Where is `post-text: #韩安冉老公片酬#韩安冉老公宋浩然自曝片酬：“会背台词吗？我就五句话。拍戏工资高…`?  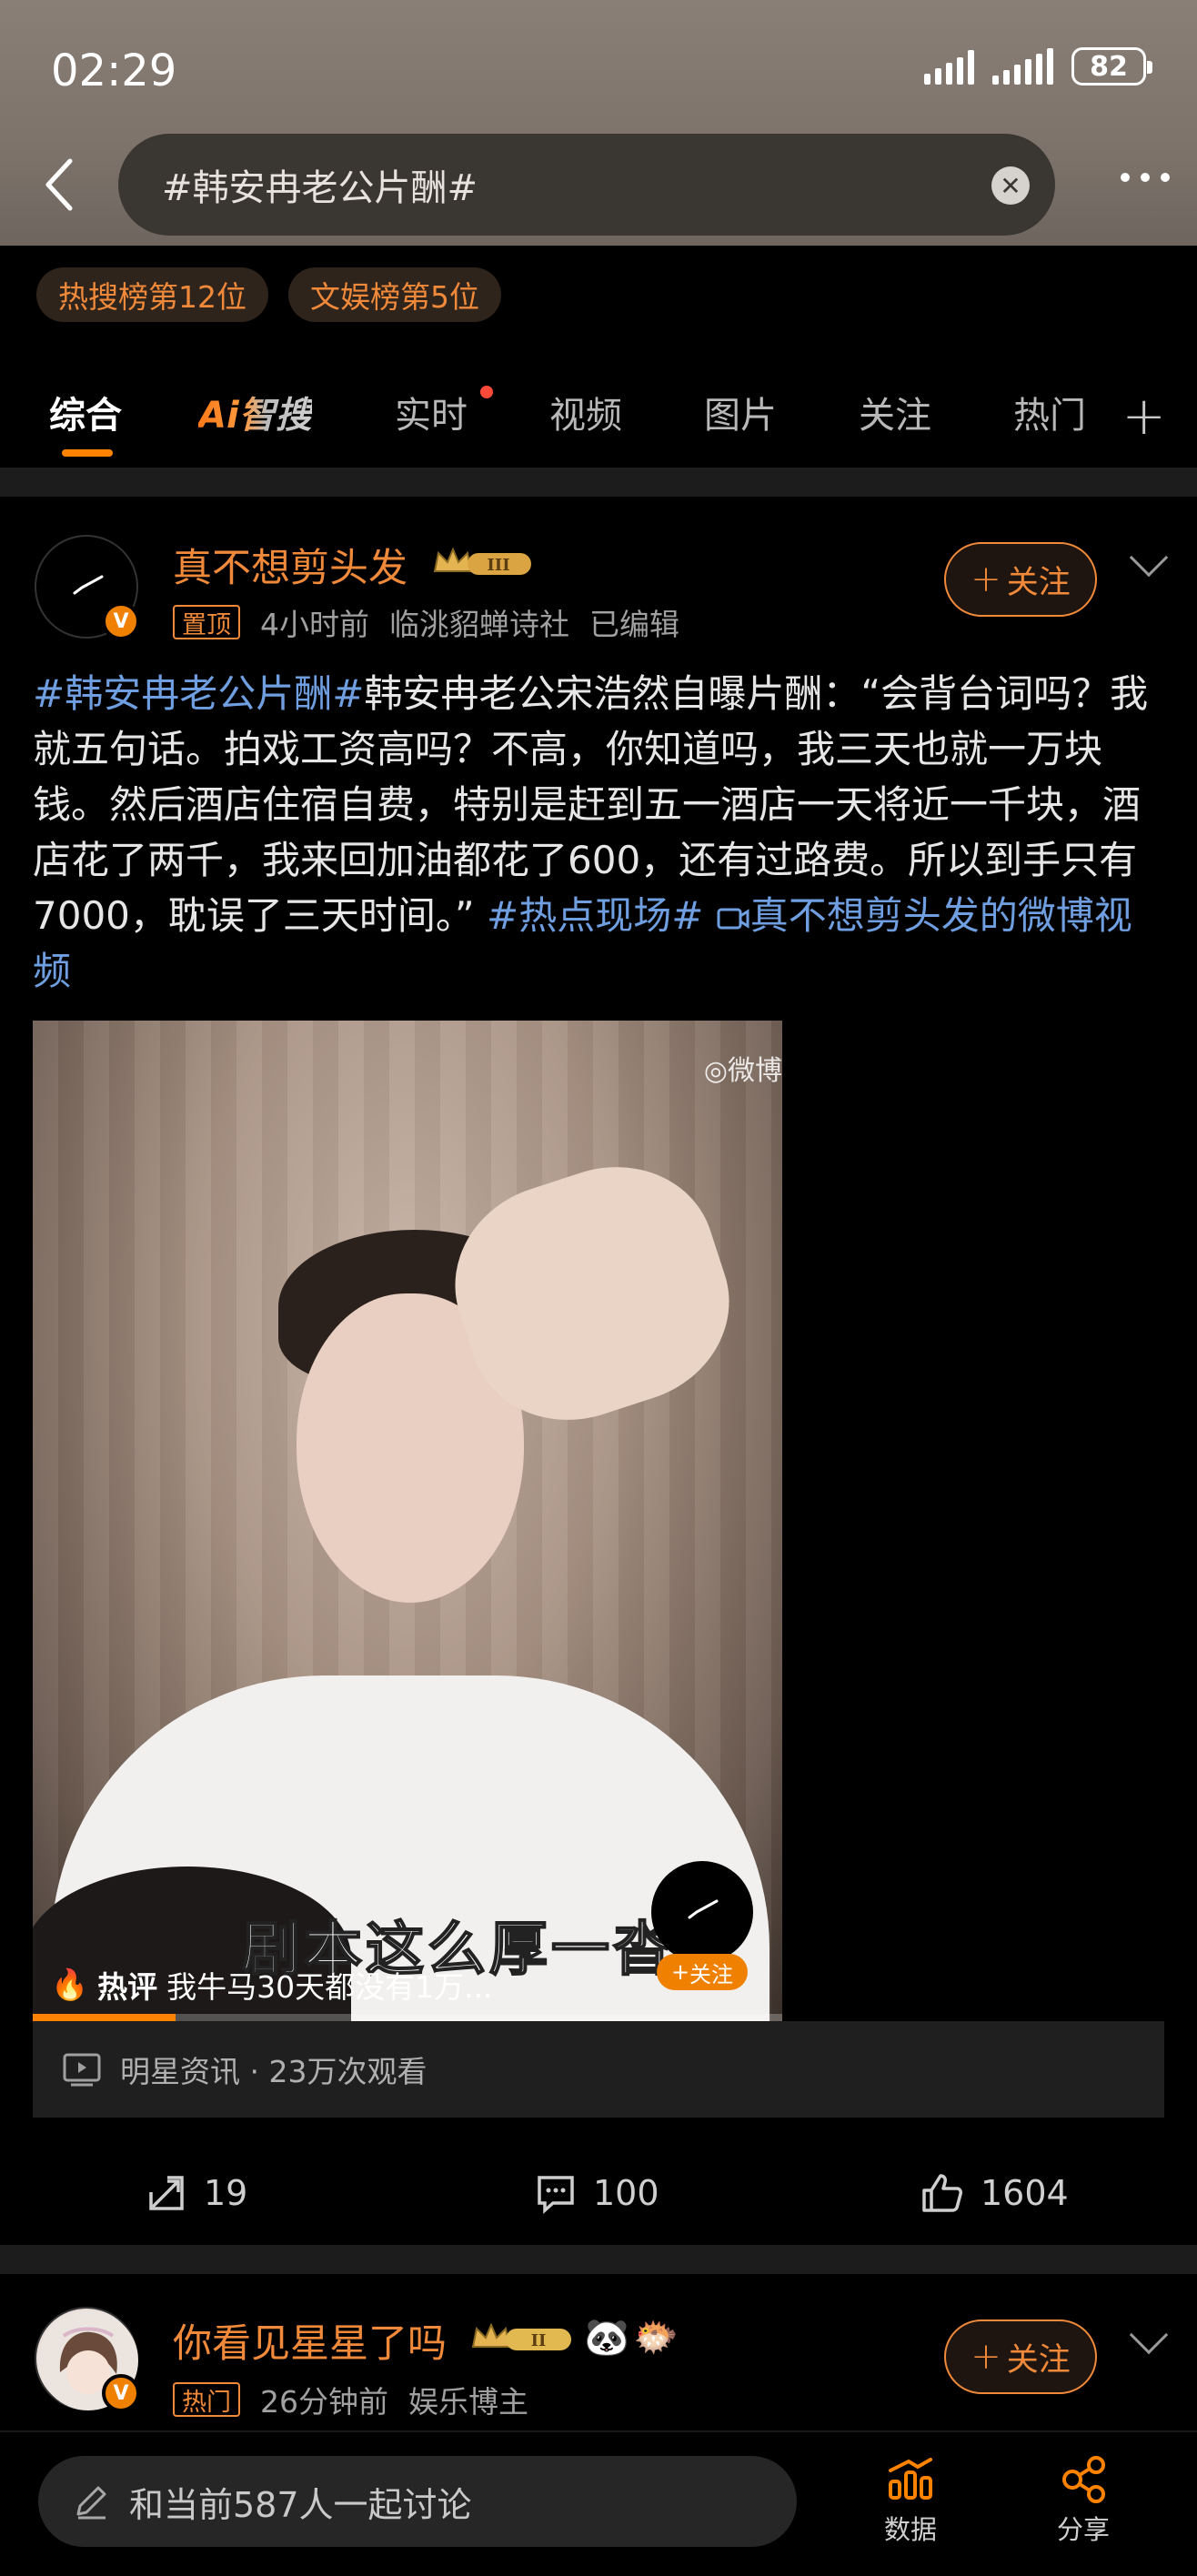 post-text: #韩安冉老公片酬#韩安冉老公宋浩然自曝片酬：“会背台词吗？我就五句话。拍戏工资高… is located at coordinates (601, 832).